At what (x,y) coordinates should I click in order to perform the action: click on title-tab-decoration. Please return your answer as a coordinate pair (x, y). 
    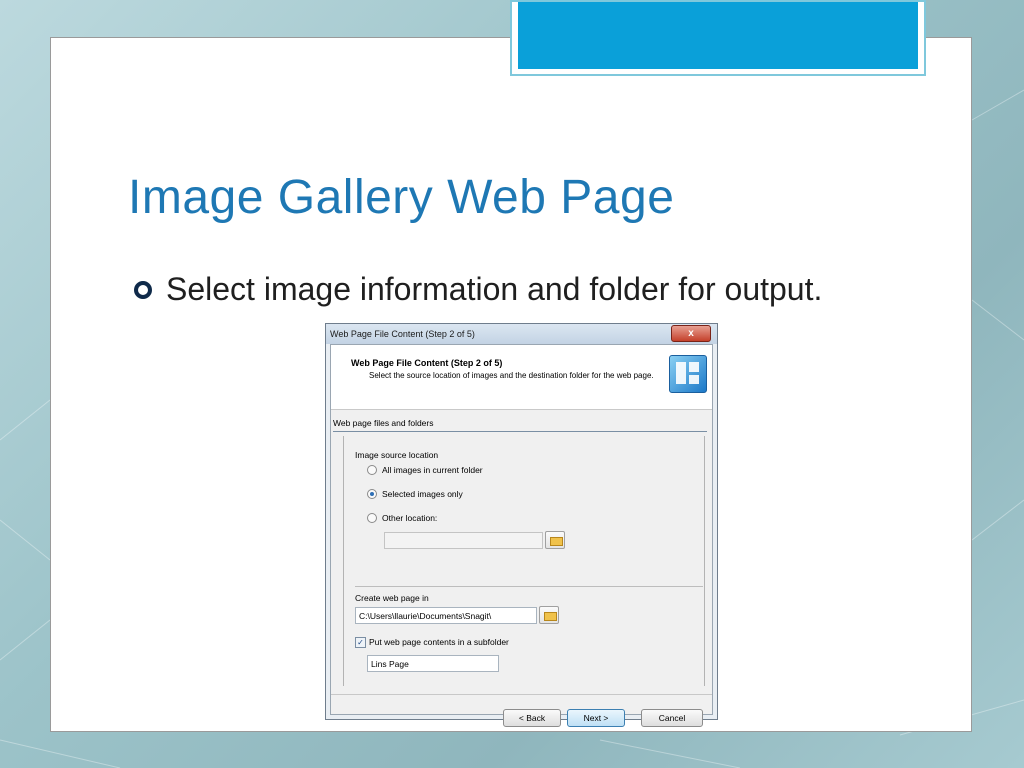
    Looking at the image, I should click on (718, 38).